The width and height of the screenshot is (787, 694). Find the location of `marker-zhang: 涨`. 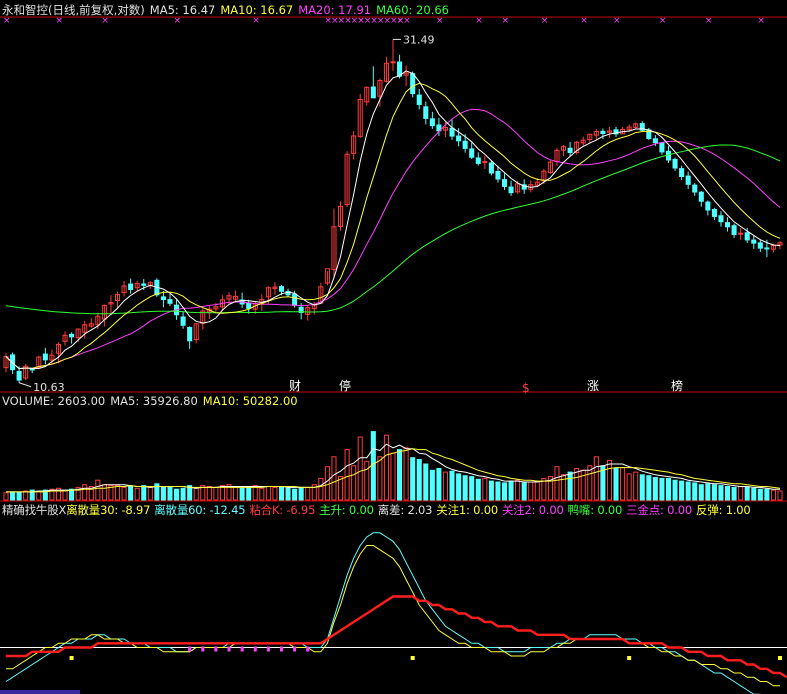

marker-zhang: 涨 is located at coordinates (593, 385).